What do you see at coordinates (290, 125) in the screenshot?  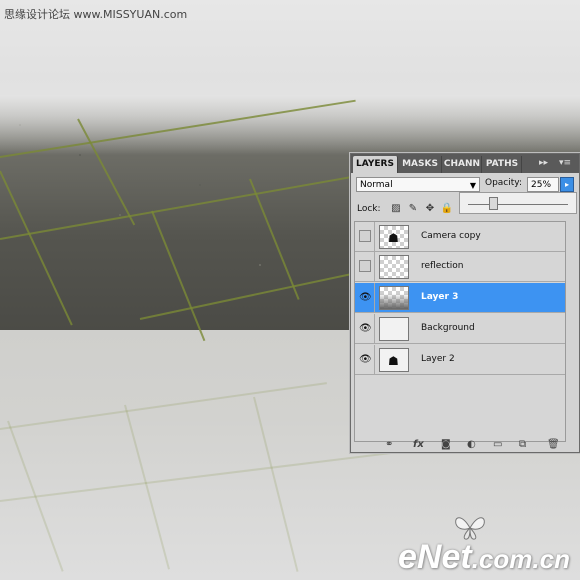 I see `photo-top-fade` at bounding box center [290, 125].